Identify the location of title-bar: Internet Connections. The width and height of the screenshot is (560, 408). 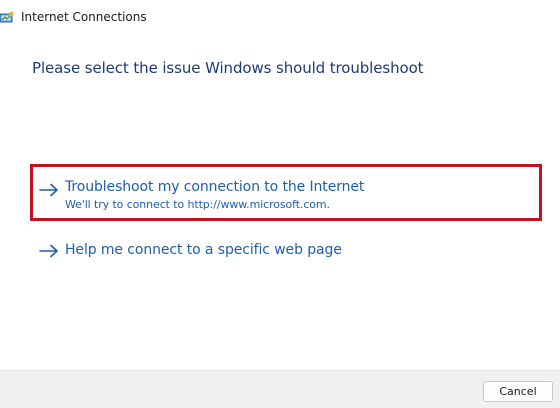
(280, 17).